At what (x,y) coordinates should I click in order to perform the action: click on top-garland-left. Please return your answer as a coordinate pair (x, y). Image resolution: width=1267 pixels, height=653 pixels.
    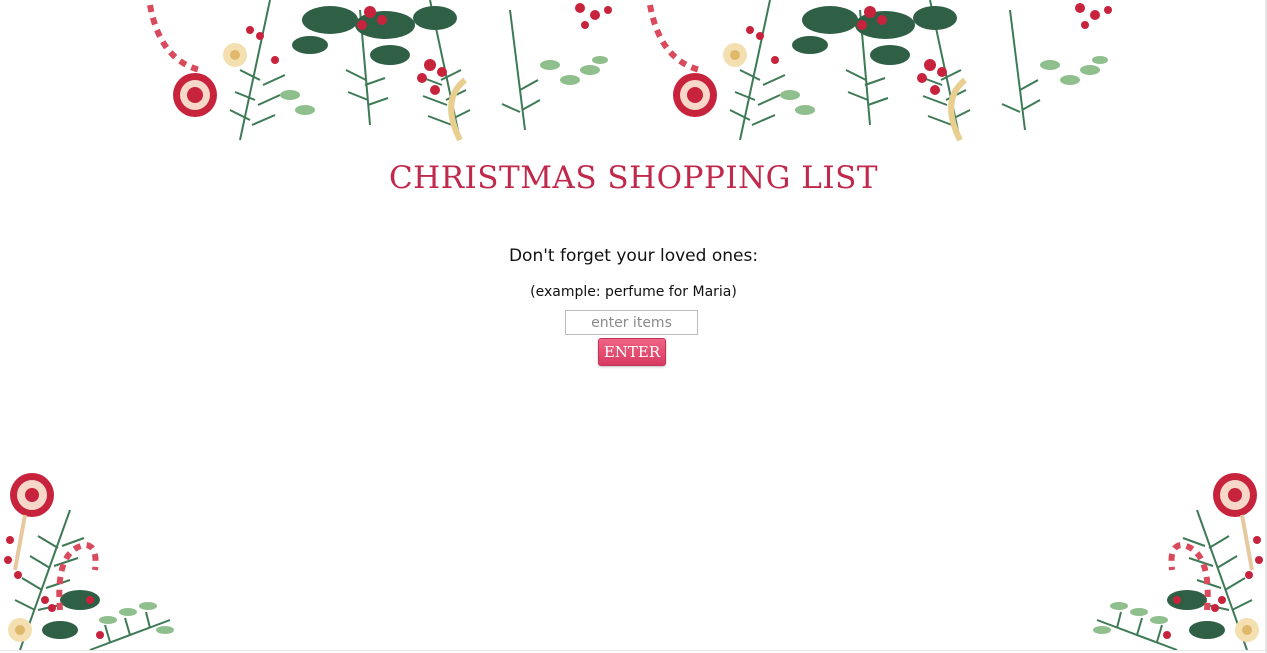
    Looking at the image, I should click on (380, 75).